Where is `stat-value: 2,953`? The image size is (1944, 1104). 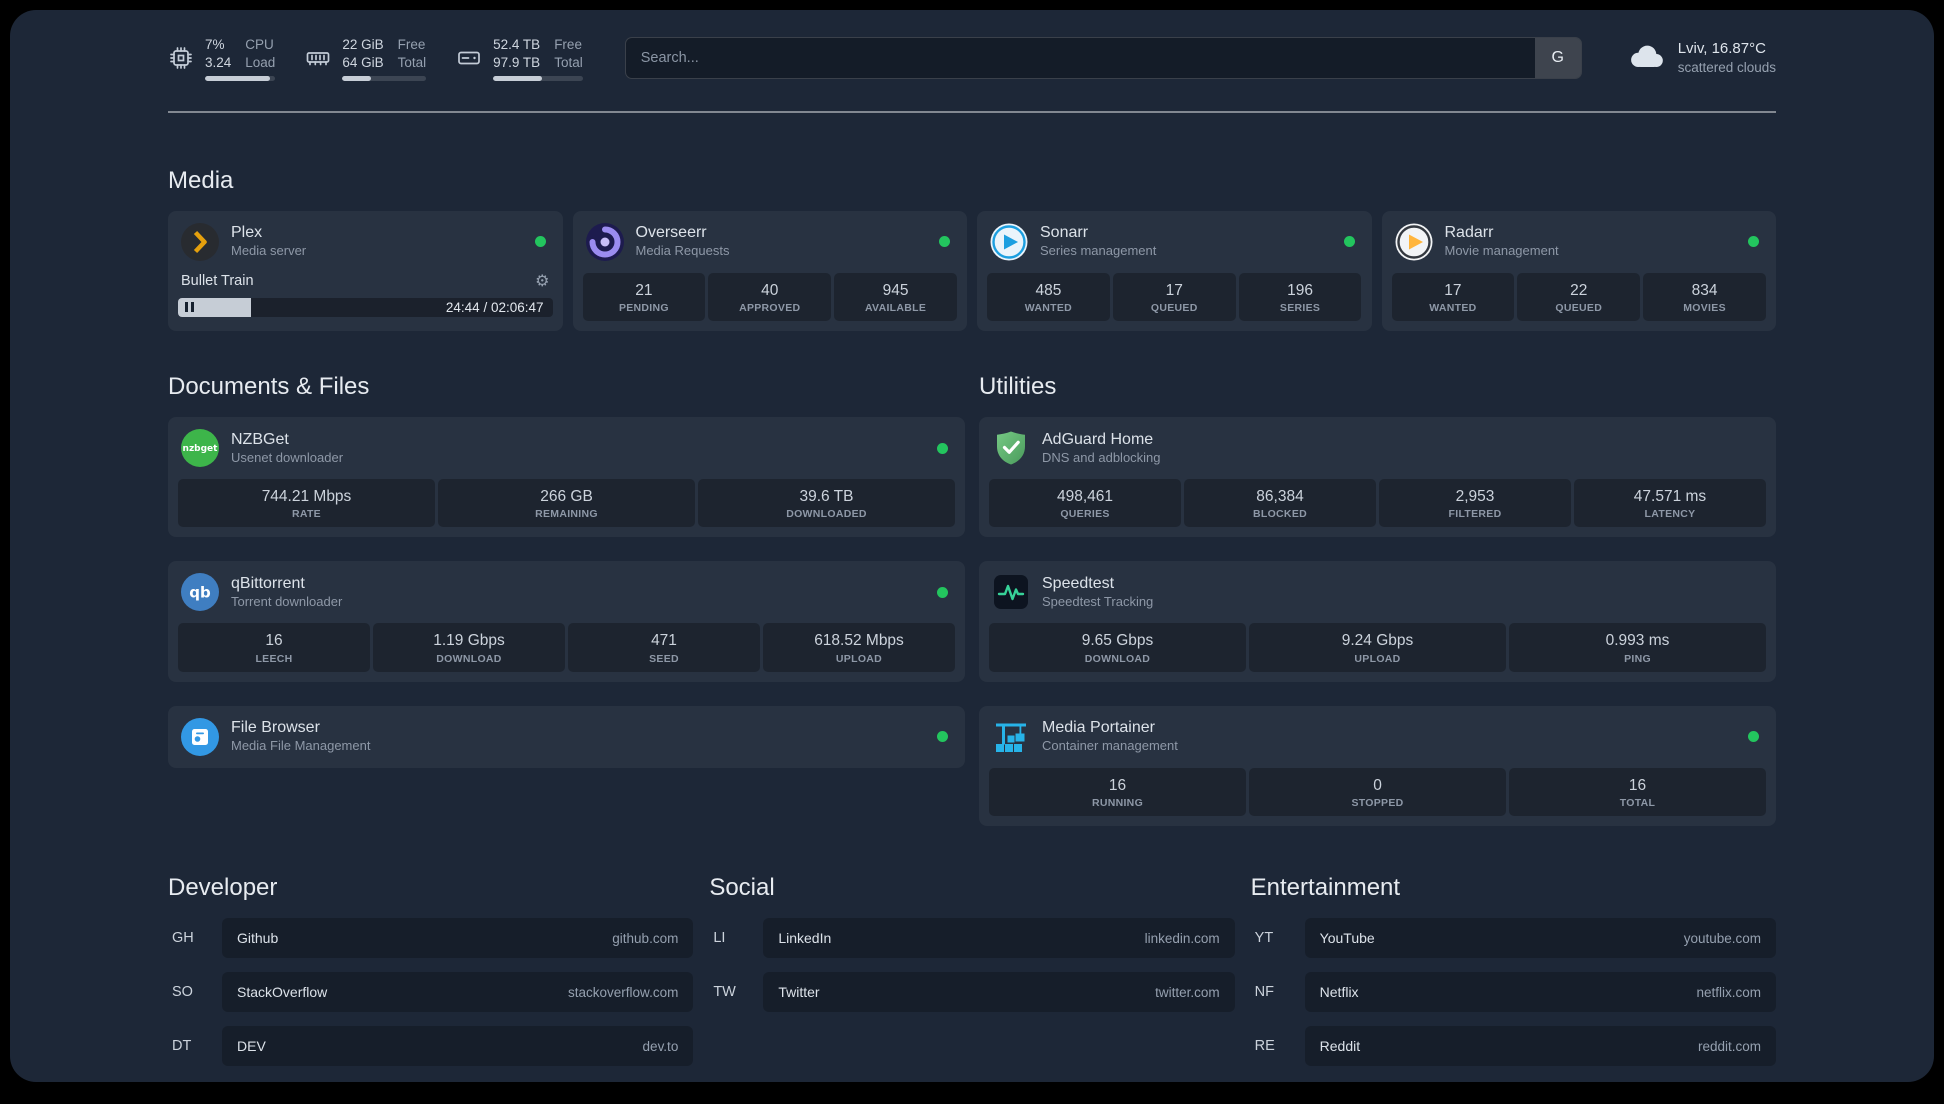 stat-value: 2,953 is located at coordinates (1475, 496).